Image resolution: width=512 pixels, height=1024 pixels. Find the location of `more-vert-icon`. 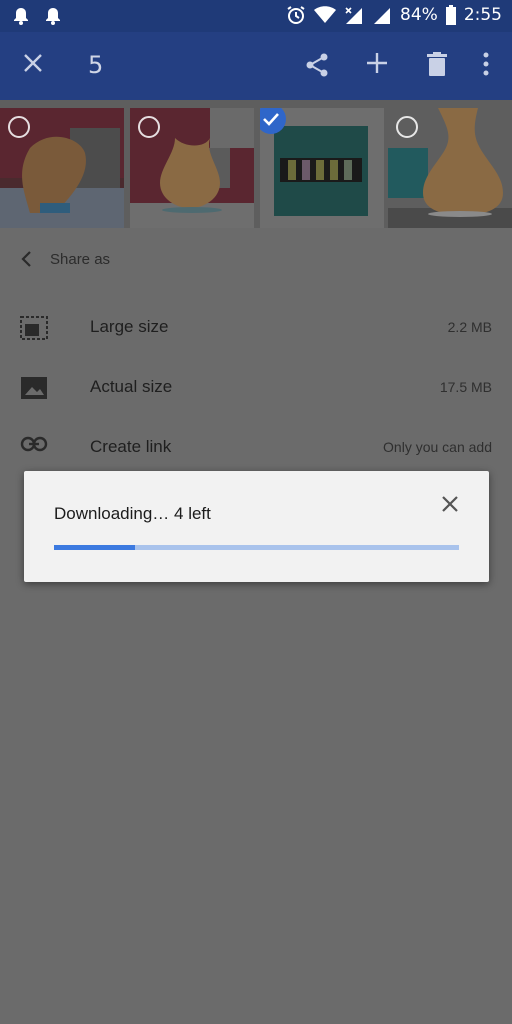

more-vert-icon is located at coordinates (486, 64).